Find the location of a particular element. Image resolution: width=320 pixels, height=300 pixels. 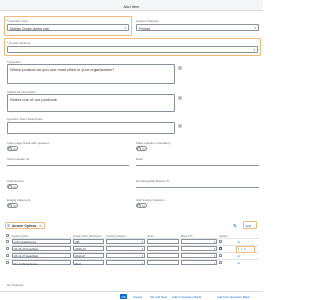

add-source-toggle: No is located at coordinates (141, 205).